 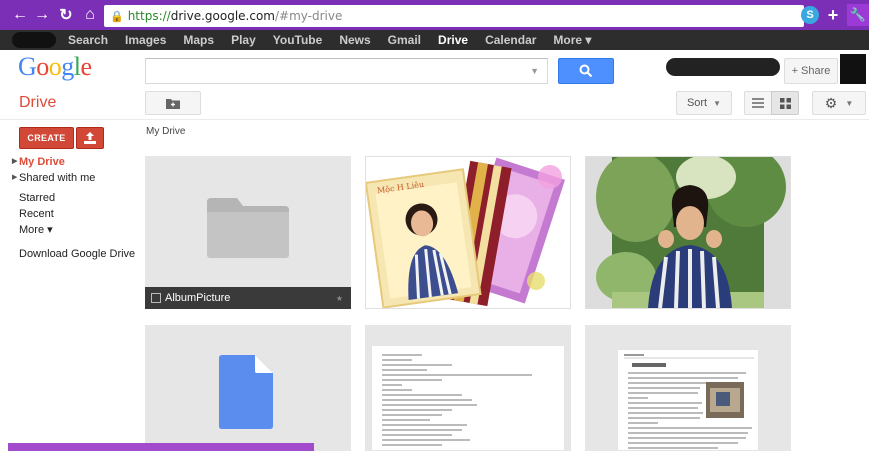 I want to click on new-folder-icon, so click(x=173, y=103).